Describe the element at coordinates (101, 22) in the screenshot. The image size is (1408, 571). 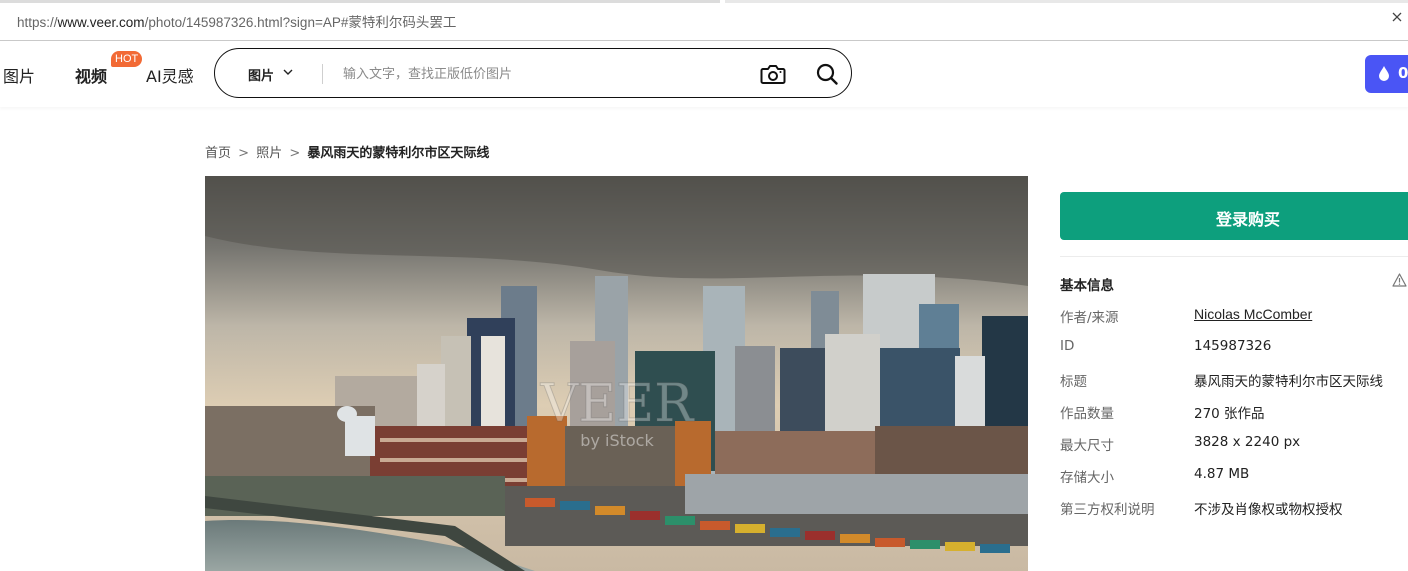
I see `url-host: www.veer.com` at that location.